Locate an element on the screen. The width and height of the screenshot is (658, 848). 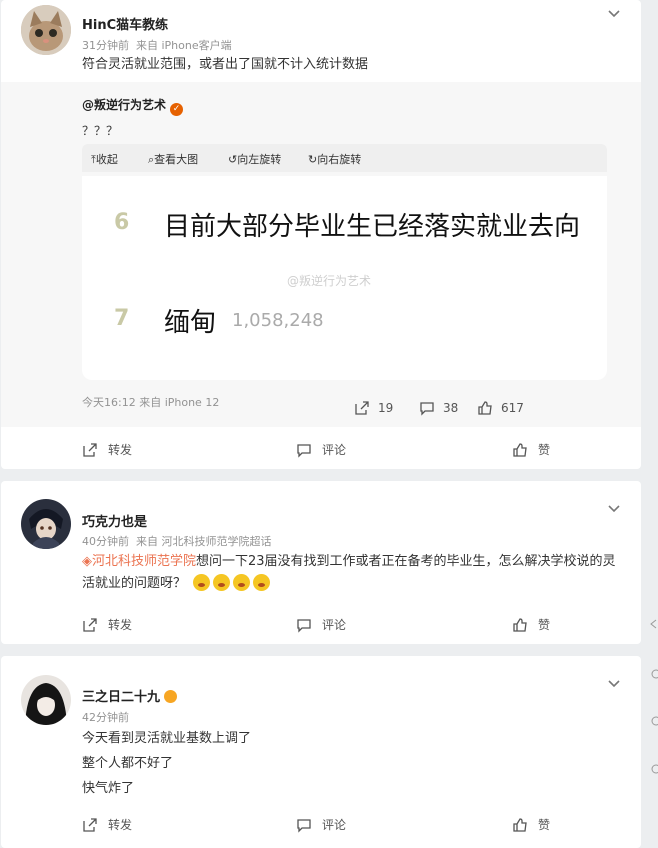
comment-text: 符合灵活就业范围，或者出了国就不计入统计数据 is located at coordinates (225, 64).